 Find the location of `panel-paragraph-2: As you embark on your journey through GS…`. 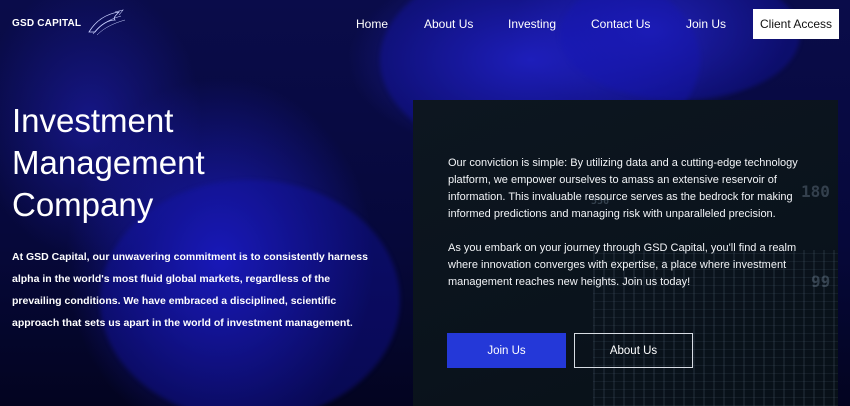

panel-paragraph-2: As you embark on your journey through GS… is located at coordinates (622, 265).